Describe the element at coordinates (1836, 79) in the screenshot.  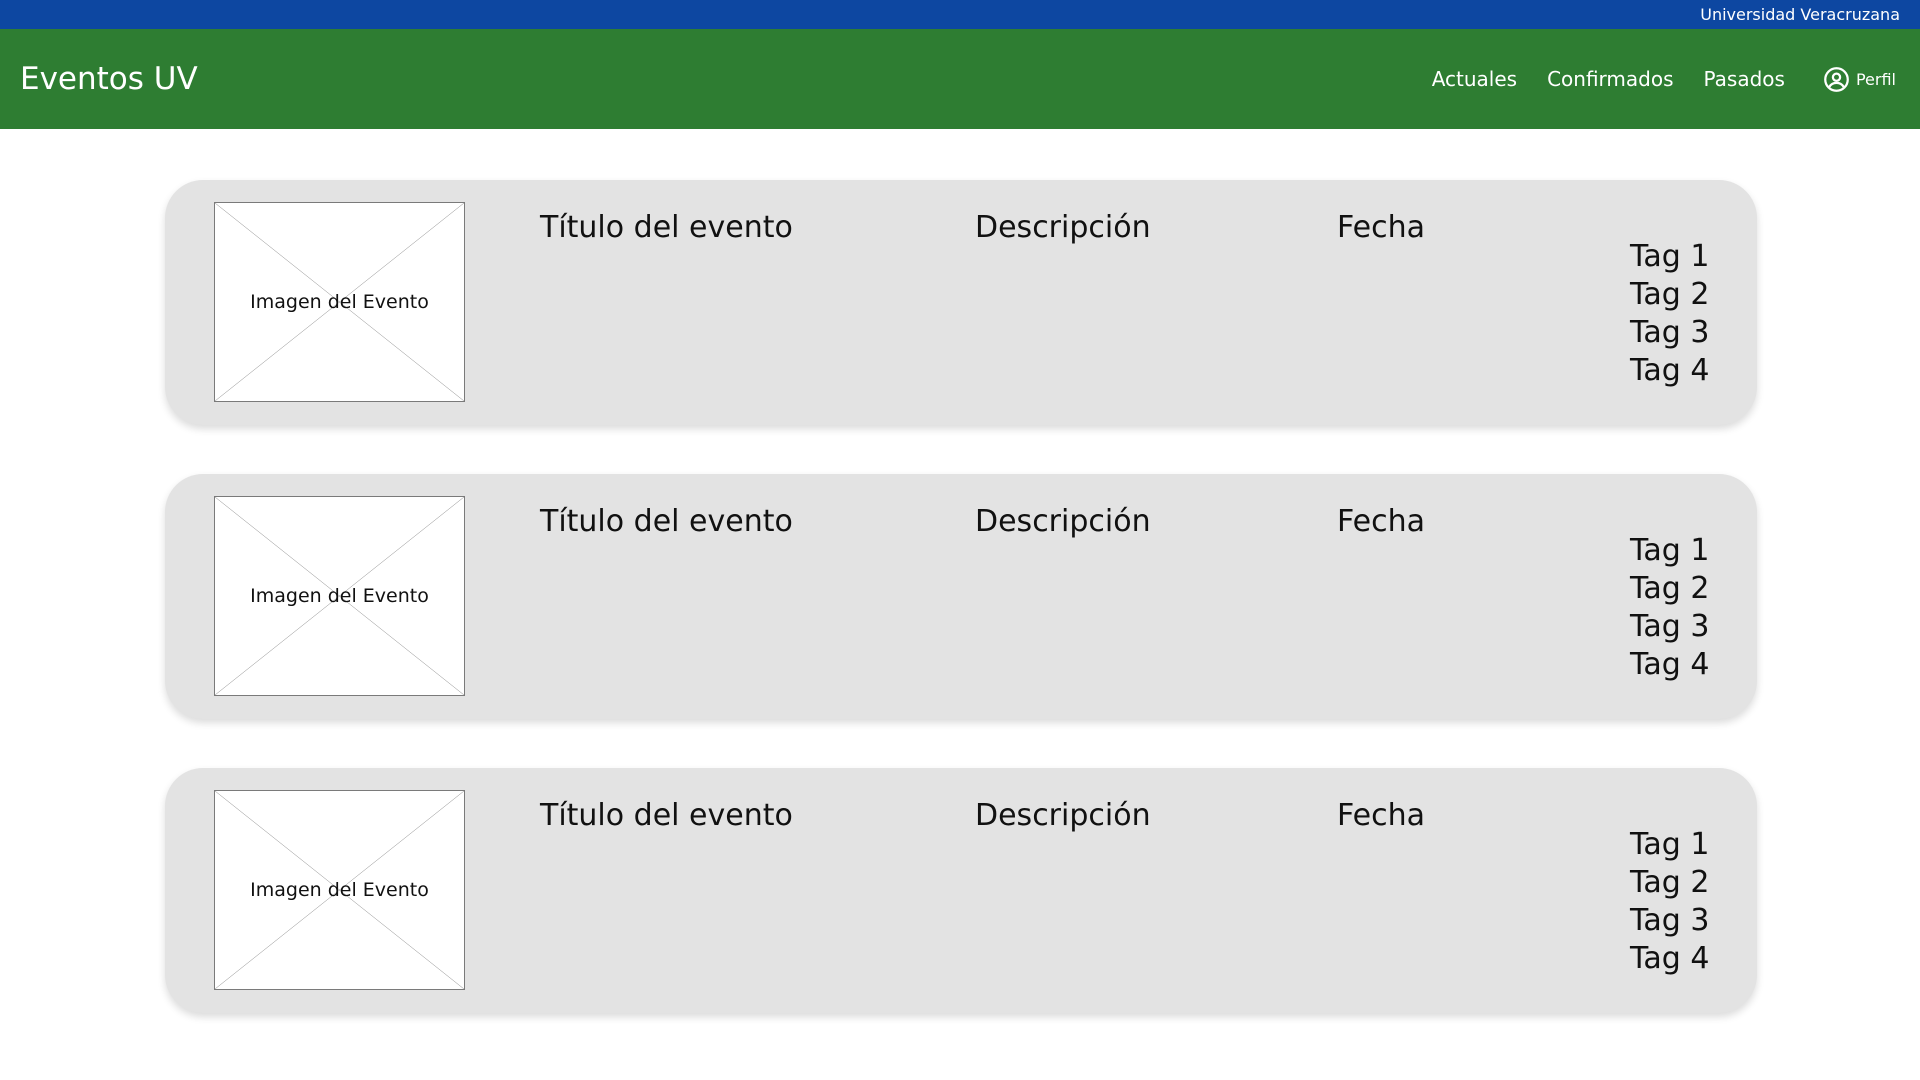
I see `user-circle-icon` at that location.